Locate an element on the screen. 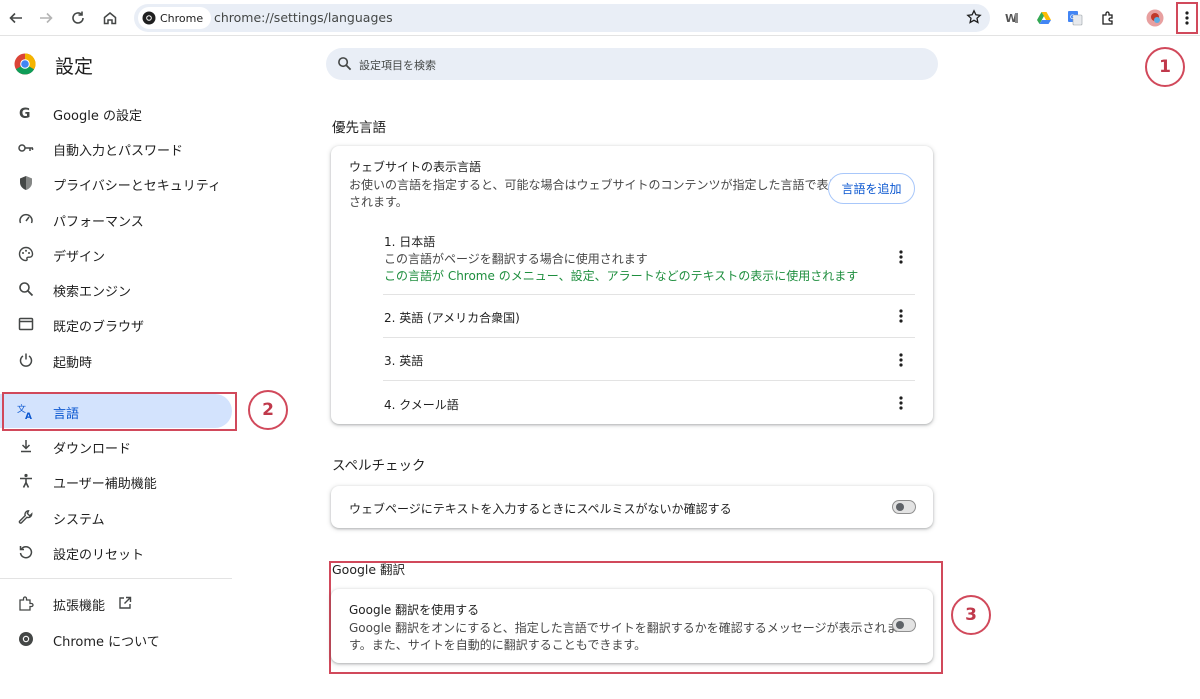 The width and height of the screenshot is (1200, 699). spellcheck-toggle is located at coordinates (904, 507).